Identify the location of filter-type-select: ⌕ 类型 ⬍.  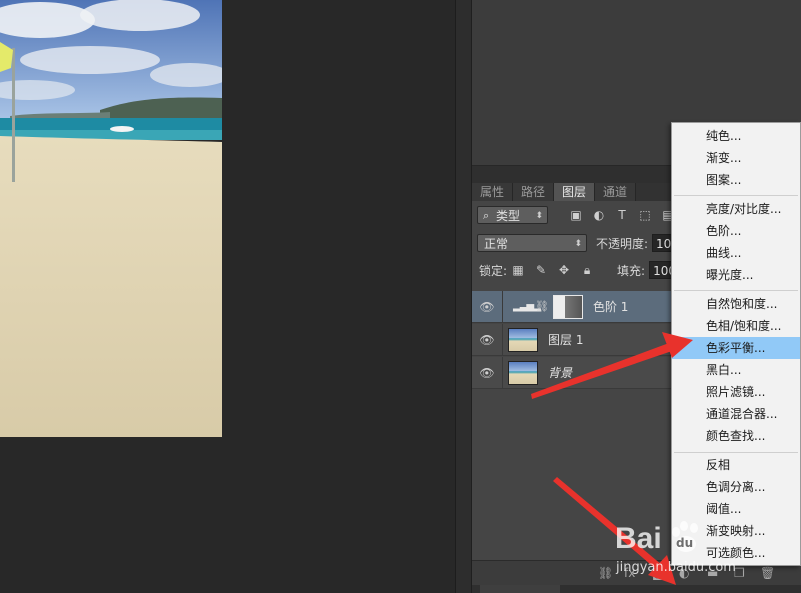
(512, 215).